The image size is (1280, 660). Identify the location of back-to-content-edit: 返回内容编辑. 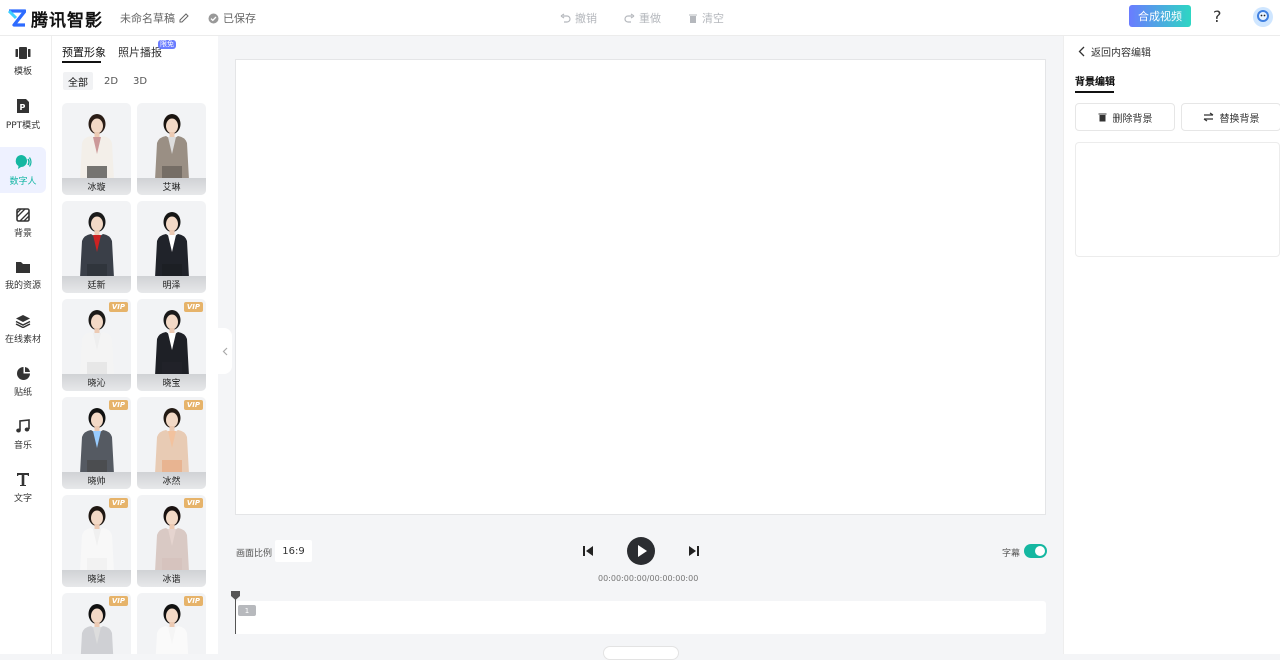
(1114, 51).